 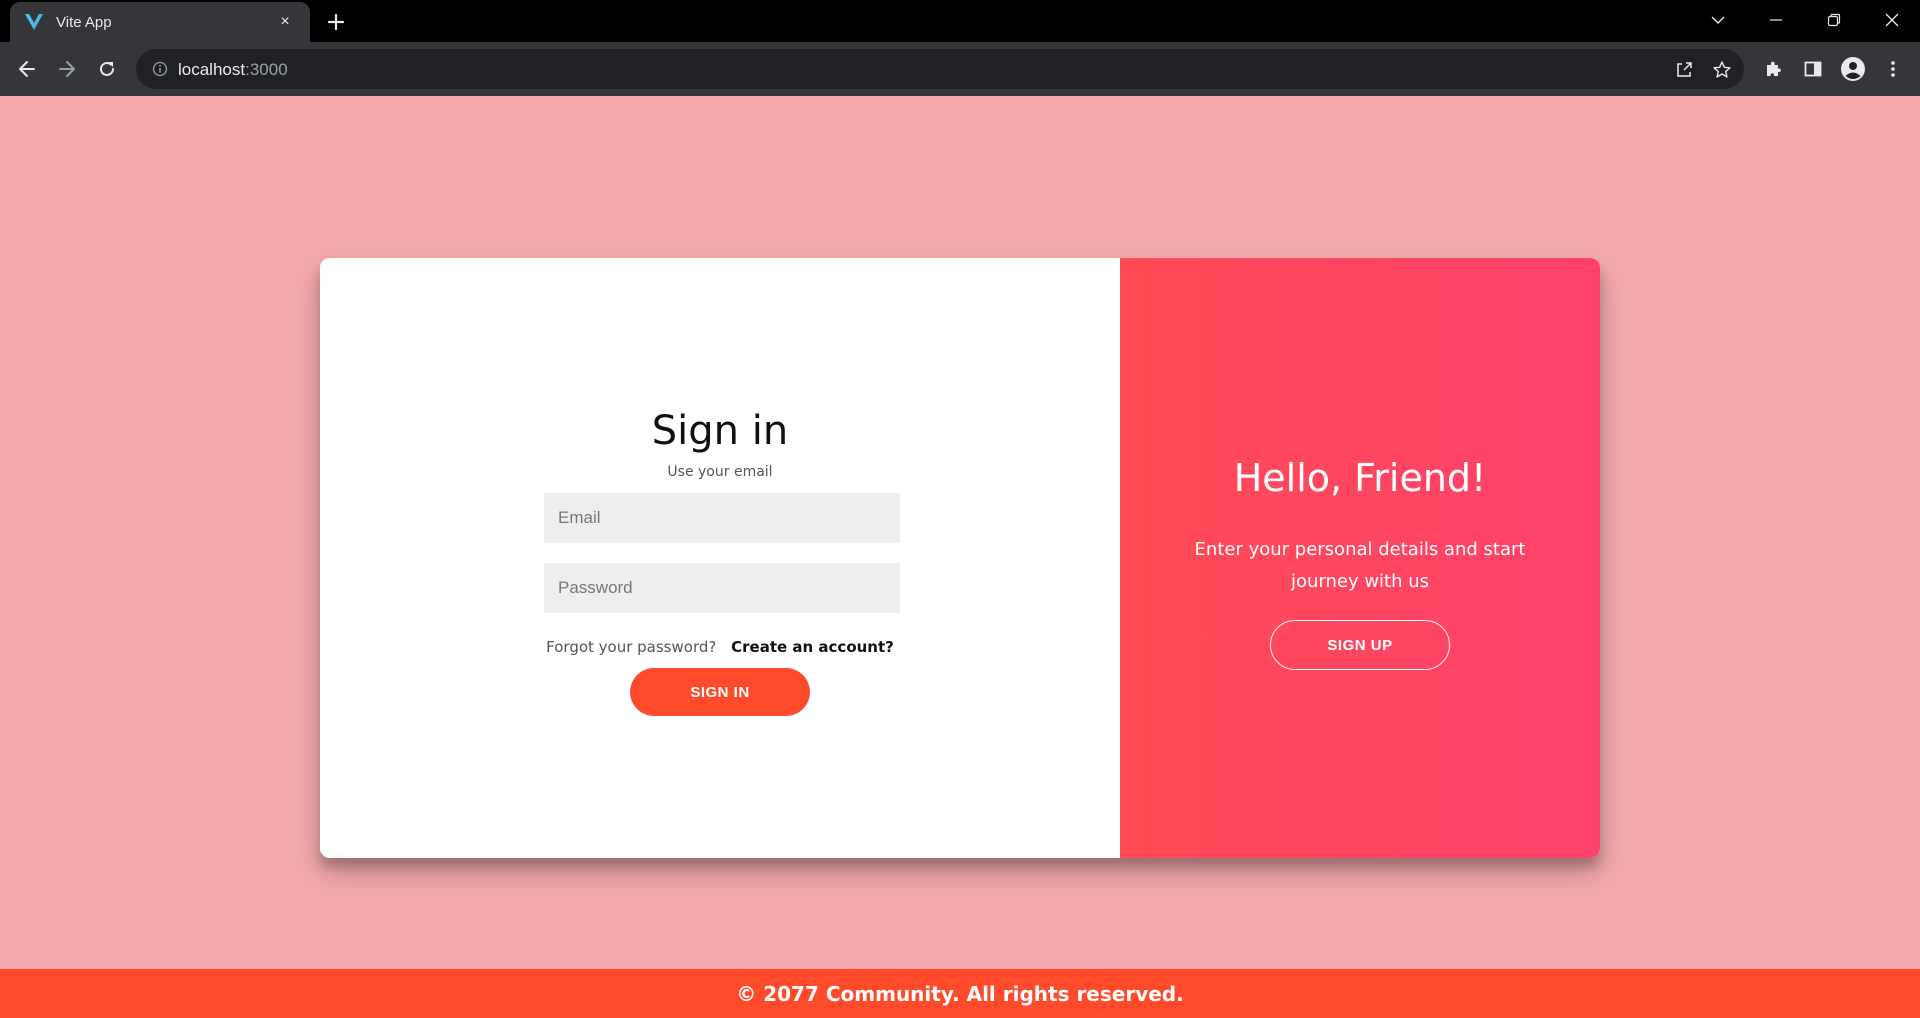 I want to click on signup-button: Sign Up, so click(x=1360, y=645).